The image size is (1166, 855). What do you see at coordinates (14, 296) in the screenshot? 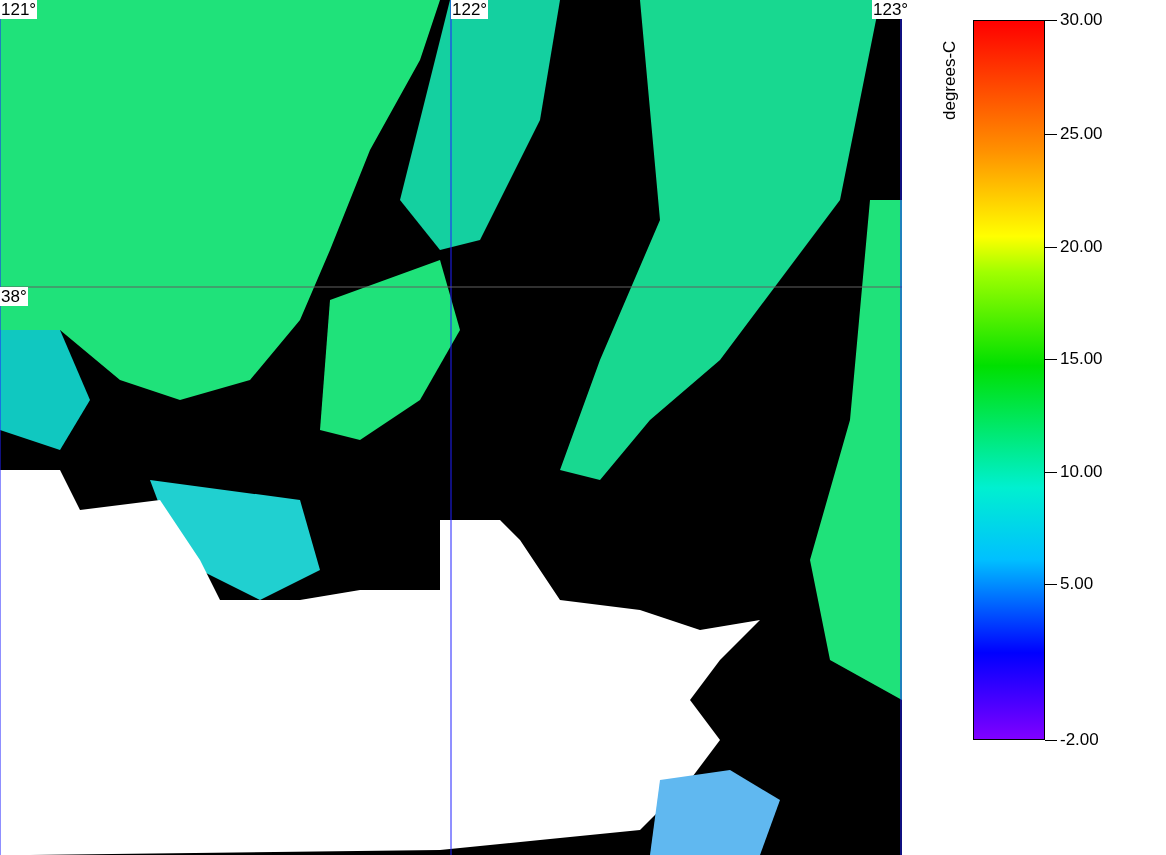
I see `latitude-label: 38°` at bounding box center [14, 296].